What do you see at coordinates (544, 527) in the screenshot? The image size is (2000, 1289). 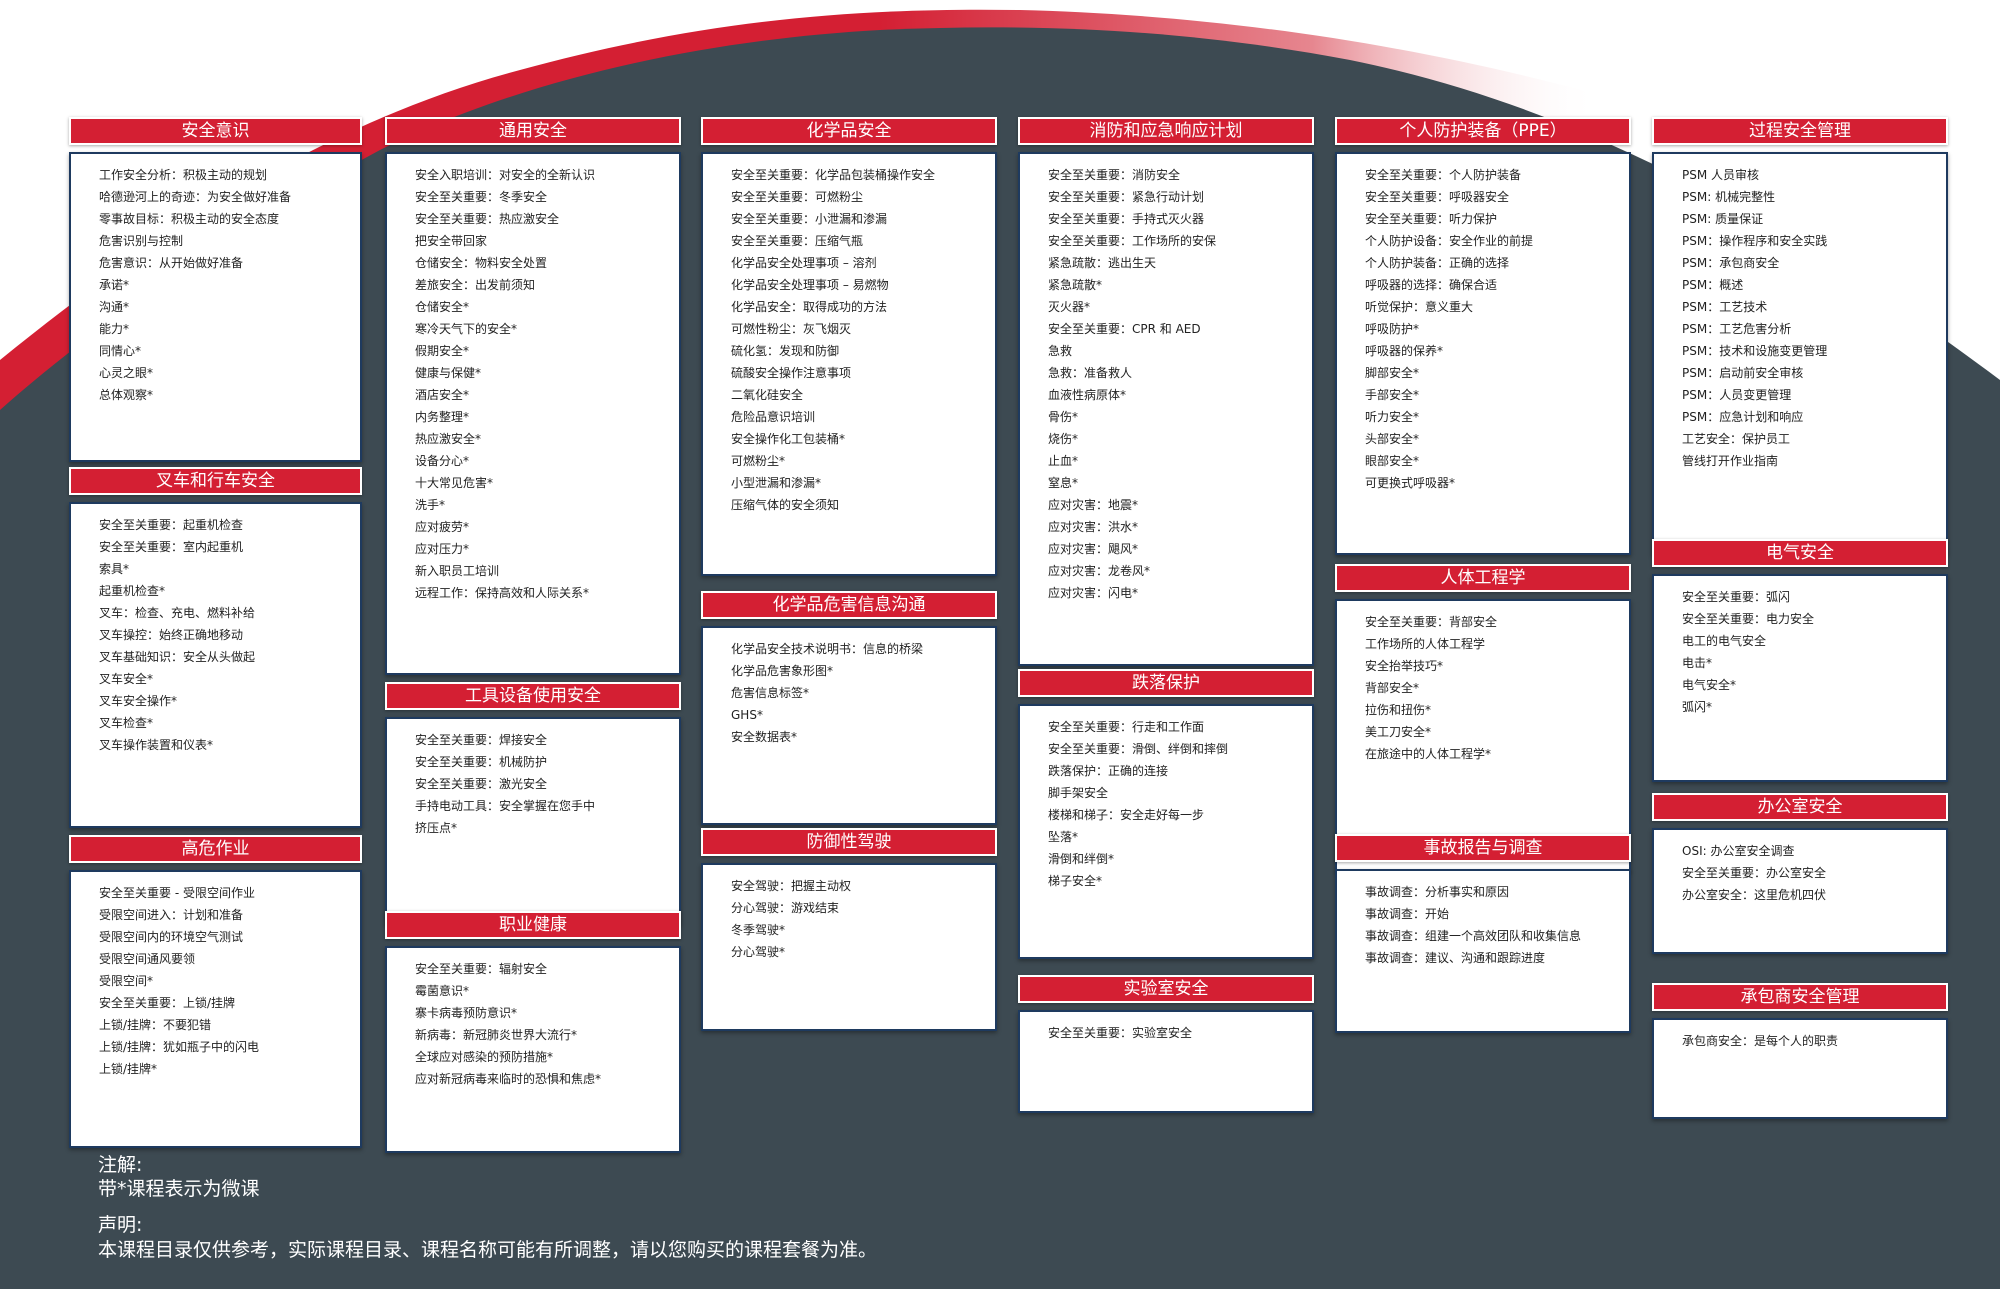 I see `course-item: ►应对疲劳*` at bounding box center [544, 527].